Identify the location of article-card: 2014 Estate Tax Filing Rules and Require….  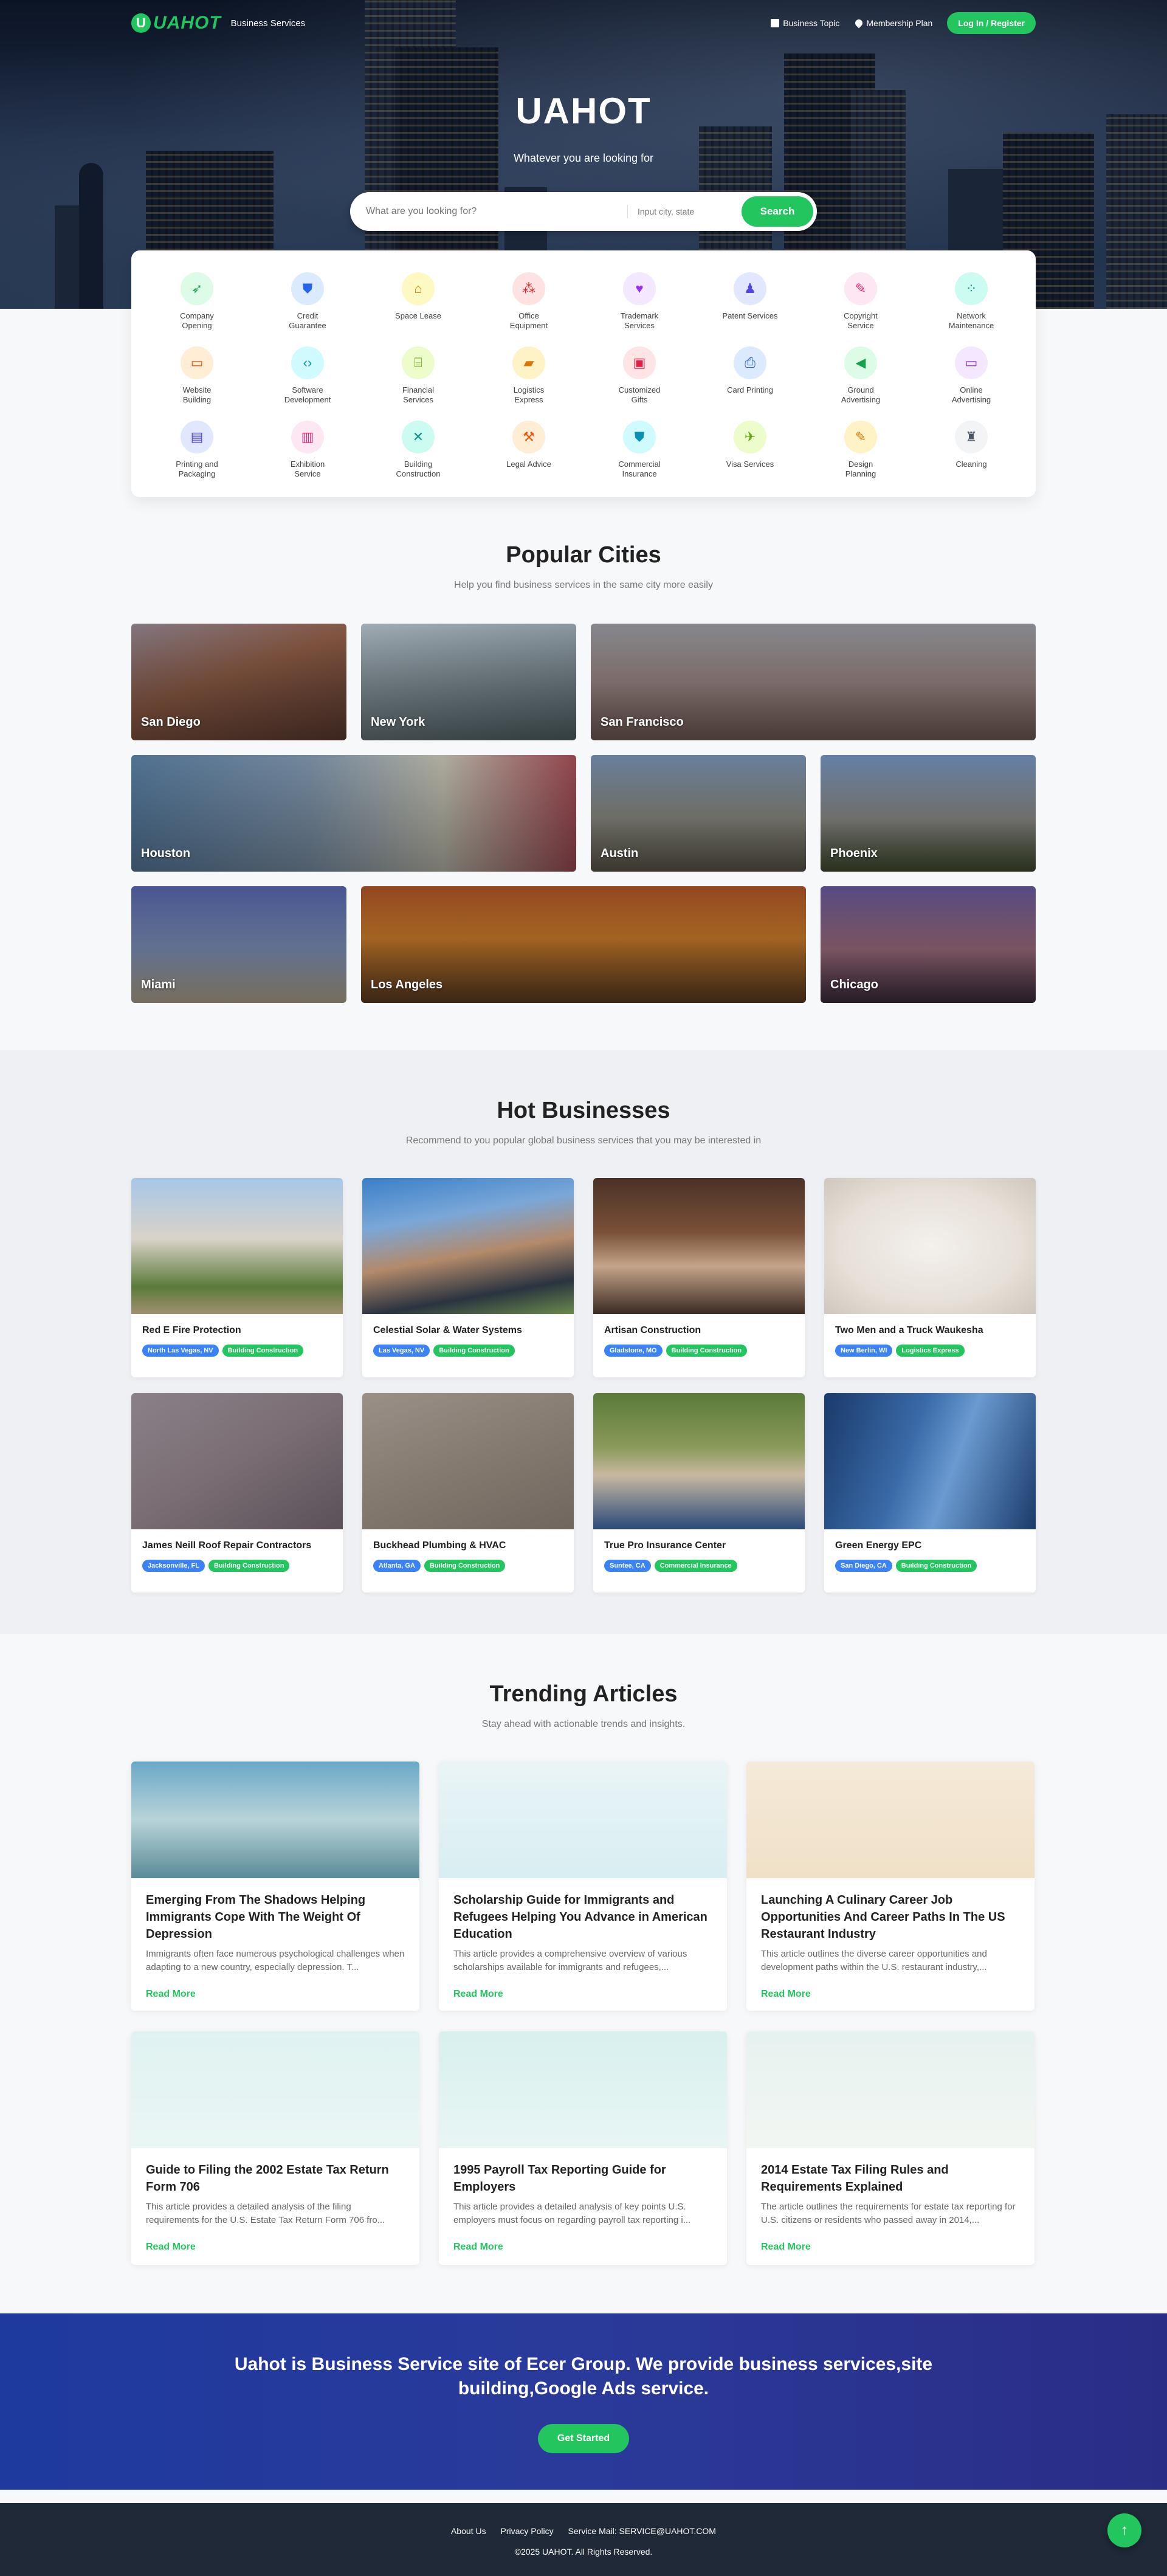
(890, 2148).